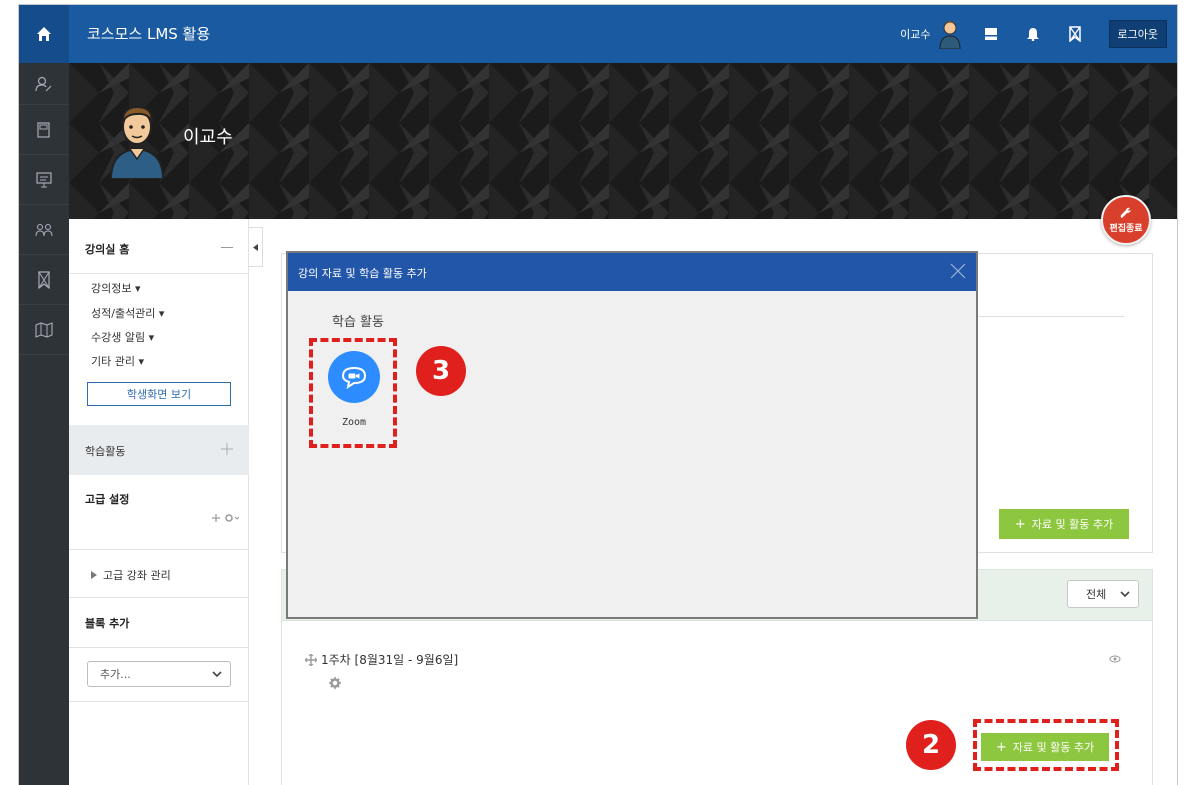 The width and height of the screenshot is (1196, 785). What do you see at coordinates (137, 575) in the screenshot?
I see `advanced-manage-label: 고급 강좌 관리` at bounding box center [137, 575].